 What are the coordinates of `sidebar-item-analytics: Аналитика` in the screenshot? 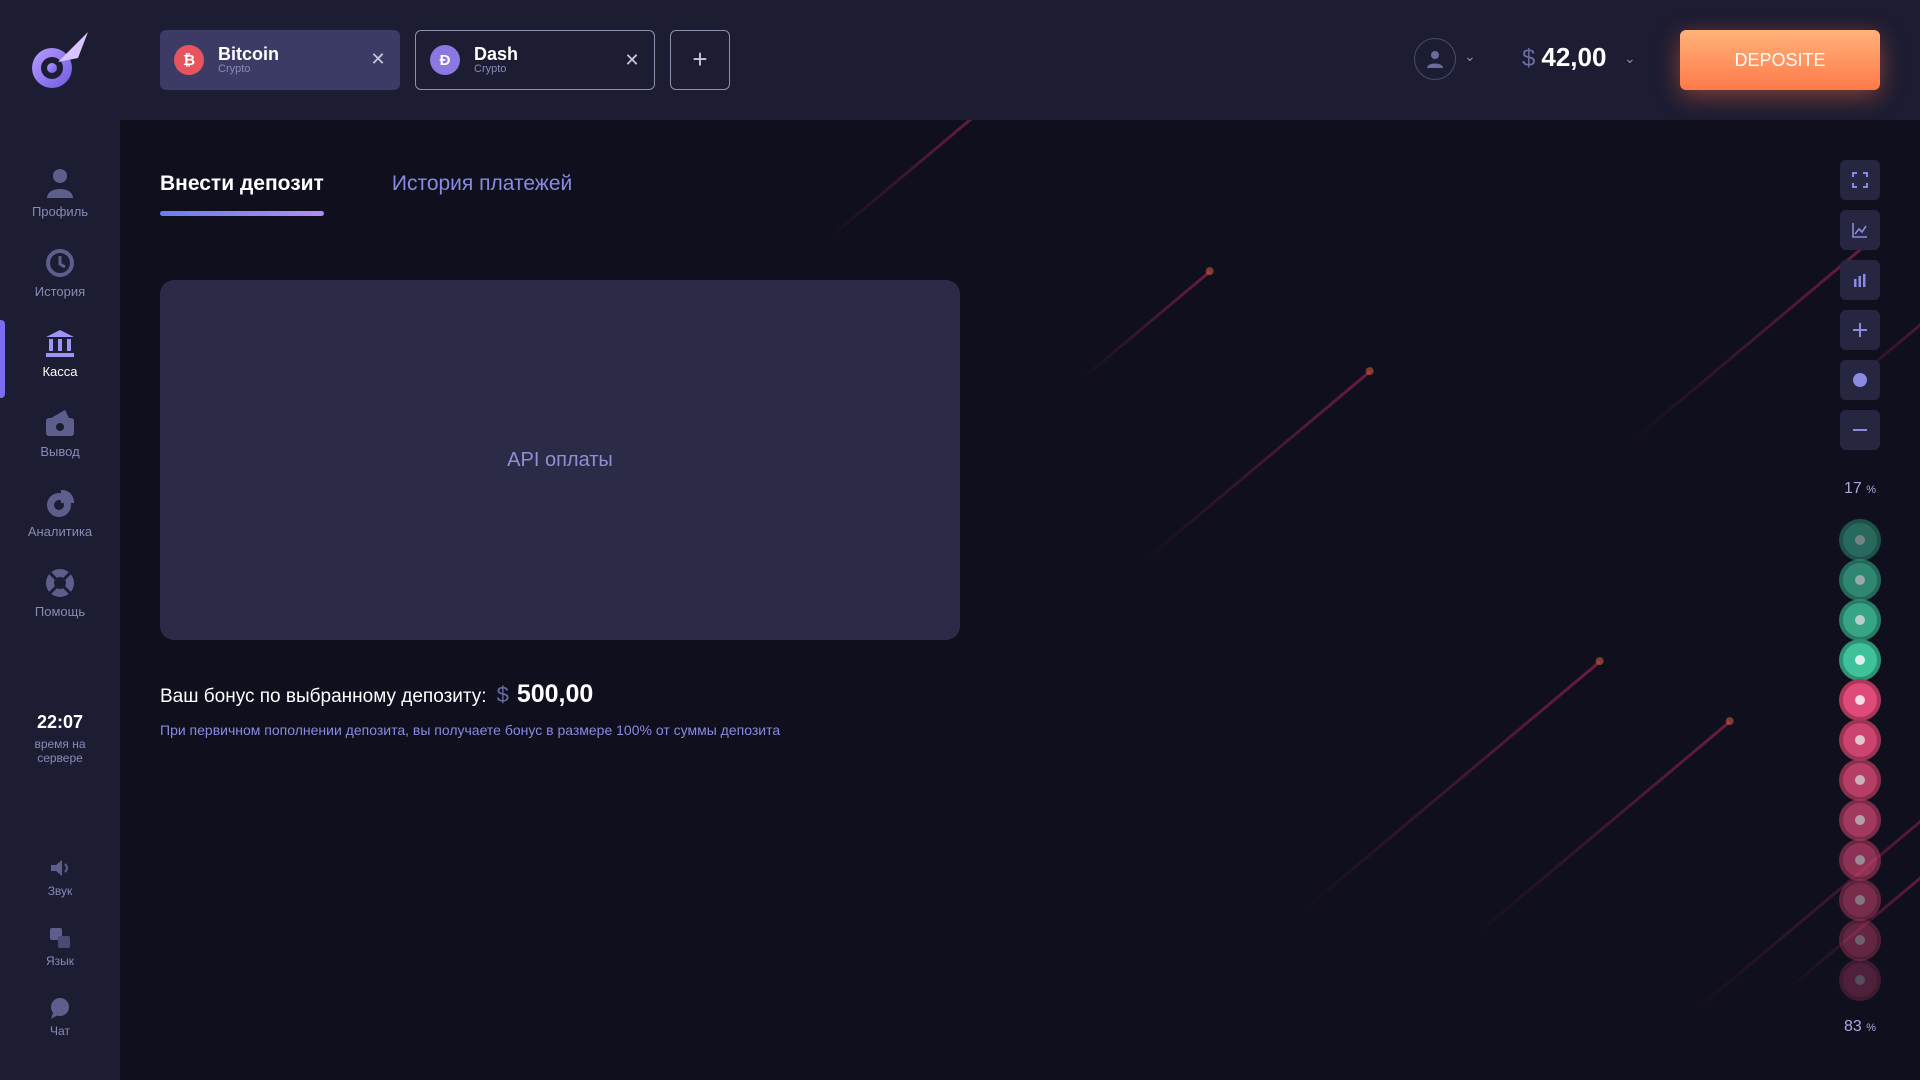 It's located at (60, 521).